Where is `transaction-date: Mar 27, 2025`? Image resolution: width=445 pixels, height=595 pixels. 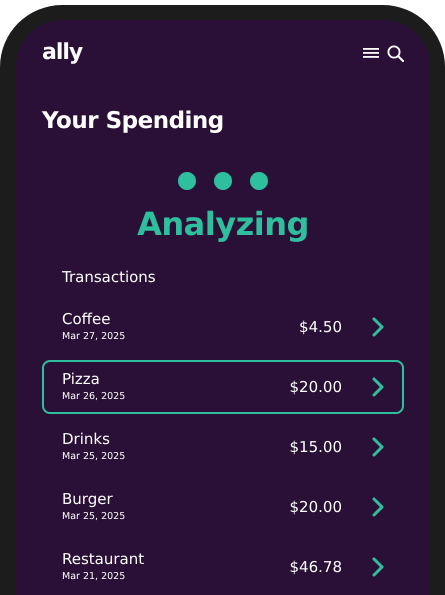 transaction-date: Mar 27, 2025 is located at coordinates (94, 337).